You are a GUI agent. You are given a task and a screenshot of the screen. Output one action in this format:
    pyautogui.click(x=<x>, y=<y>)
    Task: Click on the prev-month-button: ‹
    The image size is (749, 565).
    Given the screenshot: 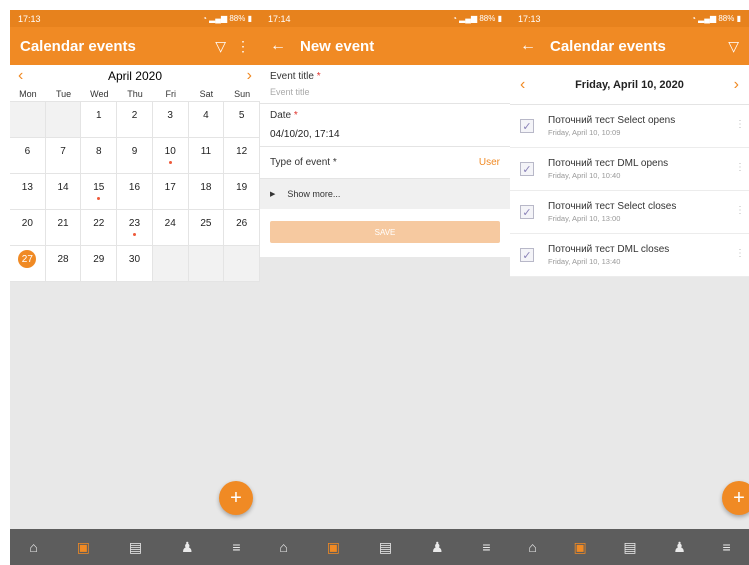 What is the action you would take?
    pyautogui.click(x=20, y=76)
    